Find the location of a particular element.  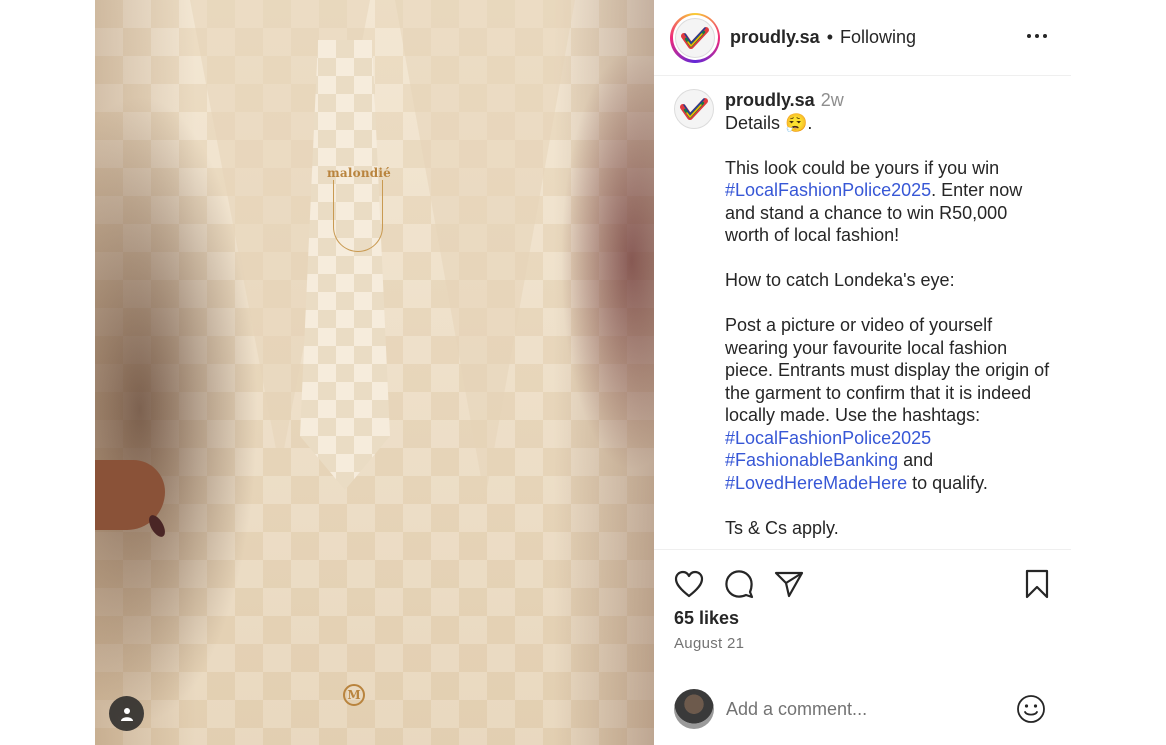

hashtag-link: #FashionableBanking is located at coordinates (811, 460).